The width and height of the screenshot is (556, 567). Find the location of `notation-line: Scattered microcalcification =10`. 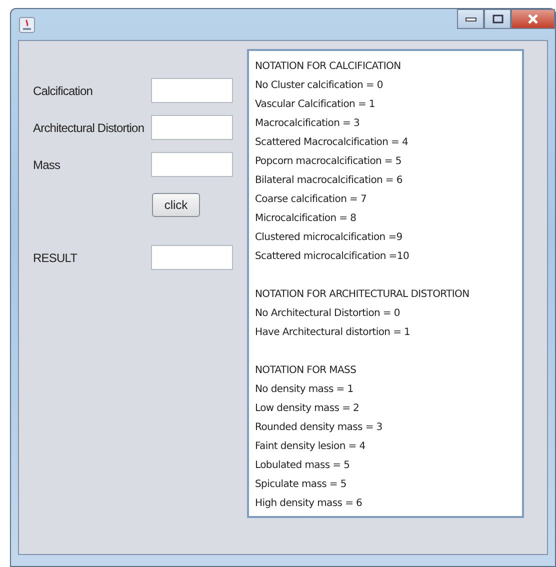

notation-line: Scattered microcalcification =10 is located at coordinates (332, 257).